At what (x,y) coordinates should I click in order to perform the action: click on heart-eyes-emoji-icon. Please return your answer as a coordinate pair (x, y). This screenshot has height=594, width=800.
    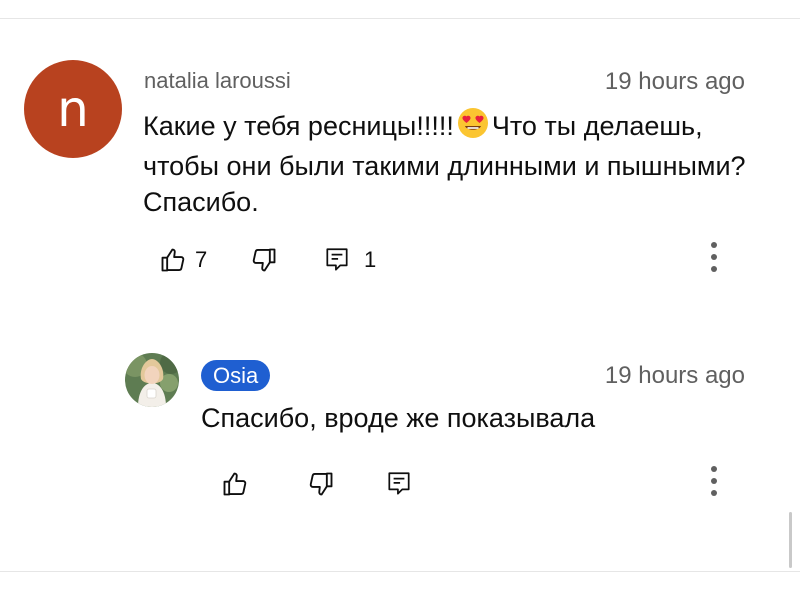
    Looking at the image, I should click on (473, 127).